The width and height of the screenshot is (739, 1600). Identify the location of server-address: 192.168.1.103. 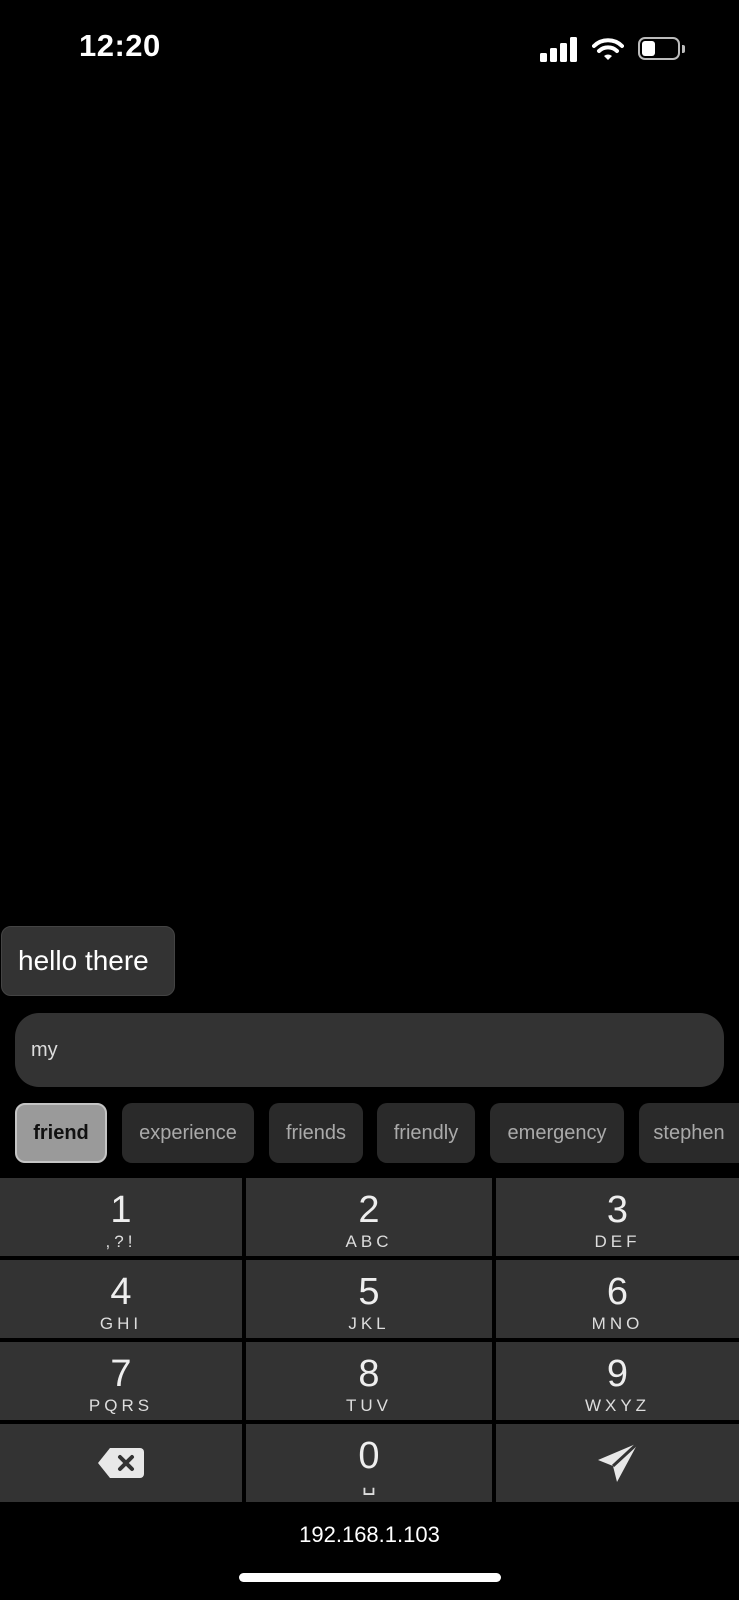
(369, 1534).